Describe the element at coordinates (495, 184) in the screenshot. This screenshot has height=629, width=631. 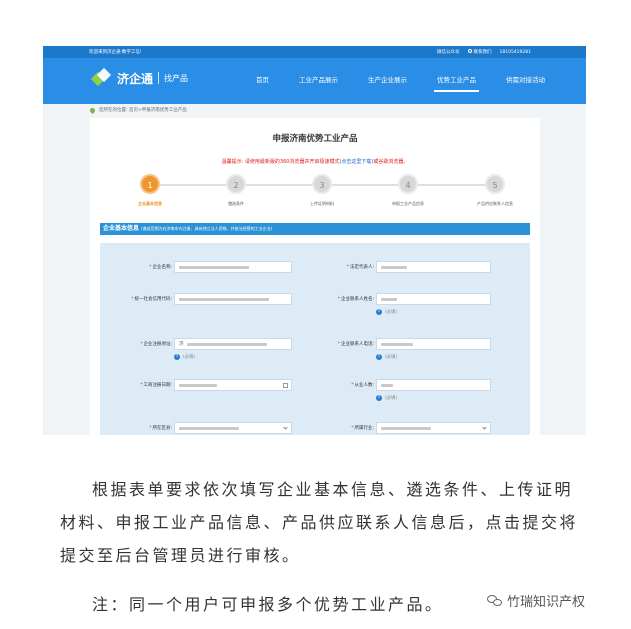
I see `step-number: 5` at that location.